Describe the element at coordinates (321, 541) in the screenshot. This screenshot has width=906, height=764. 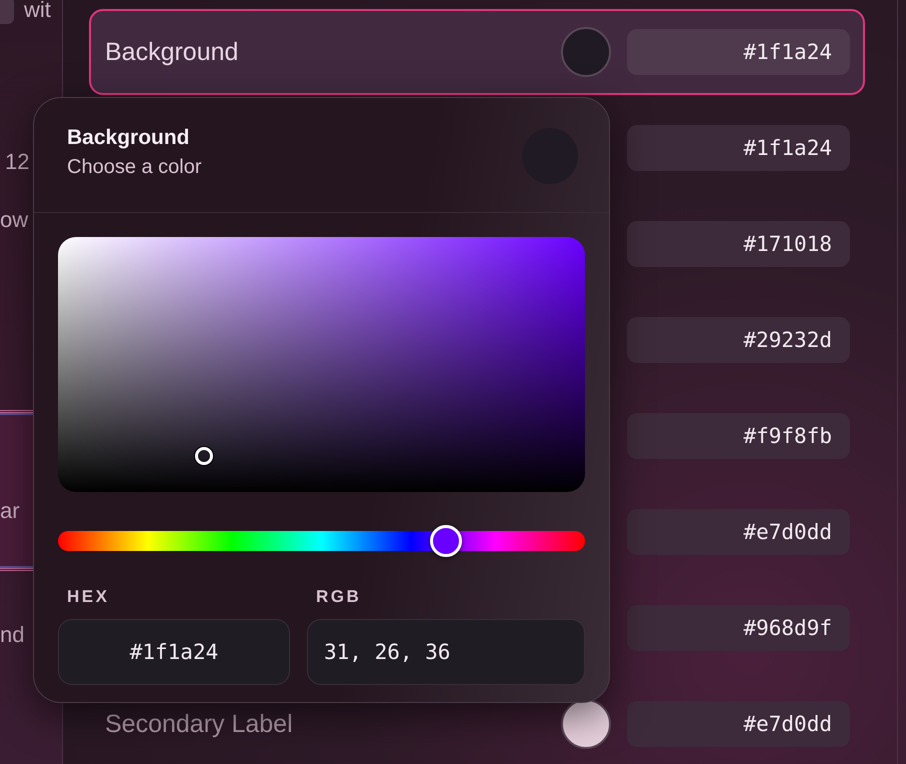
I see `hue-slider` at that location.